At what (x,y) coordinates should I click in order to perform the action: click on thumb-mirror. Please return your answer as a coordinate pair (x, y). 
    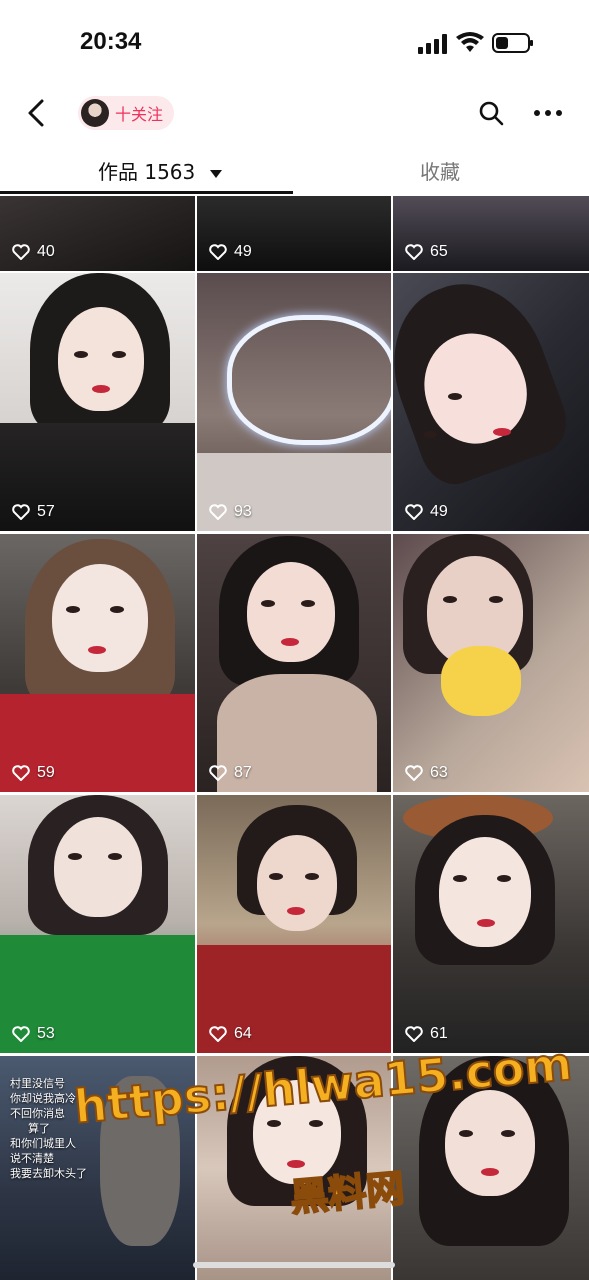
    Looking at the image, I should click on (309, 380).